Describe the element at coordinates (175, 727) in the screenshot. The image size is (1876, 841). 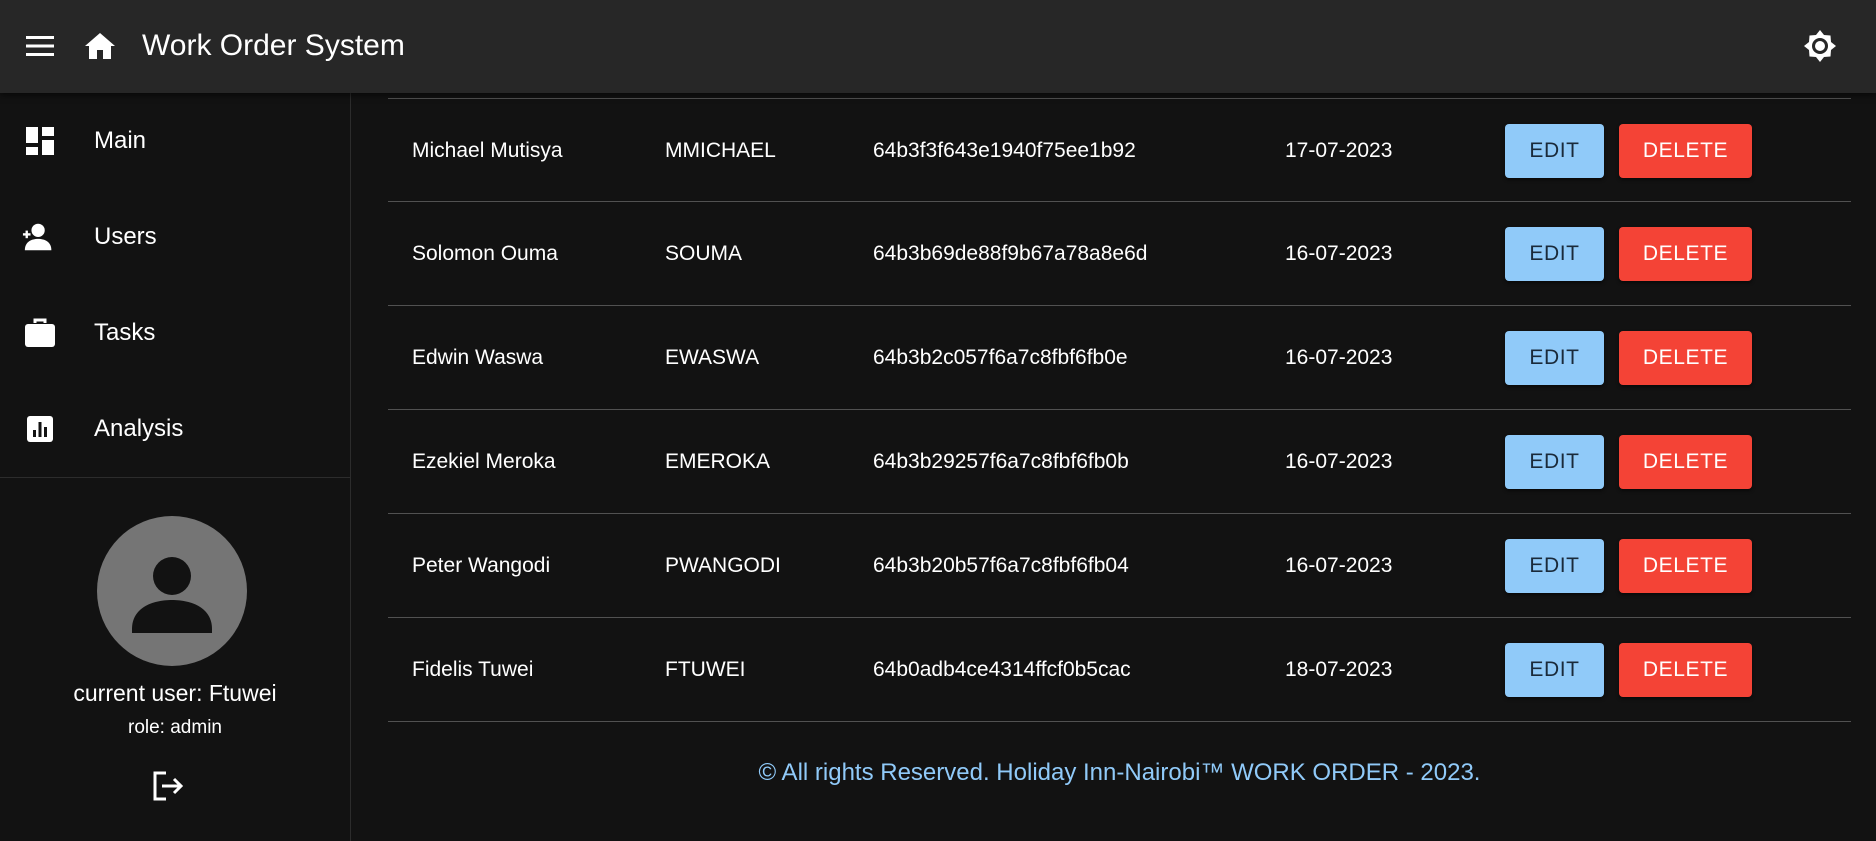
I see `role-label: role: admin` at that location.